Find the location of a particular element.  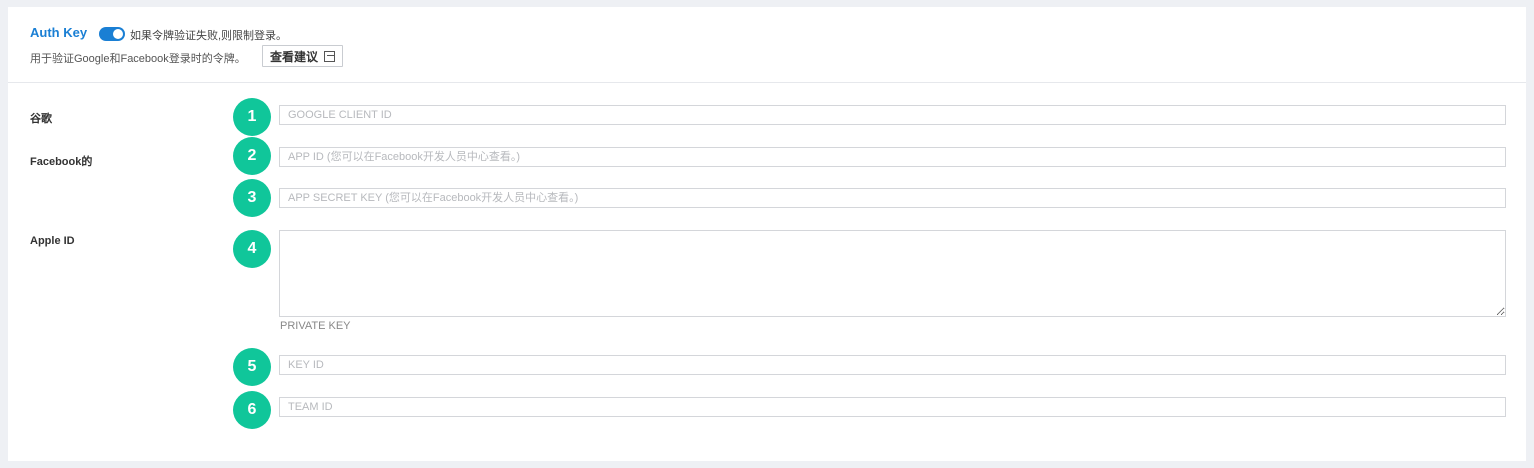

auth-key-title: Auth Key is located at coordinates (59, 32).